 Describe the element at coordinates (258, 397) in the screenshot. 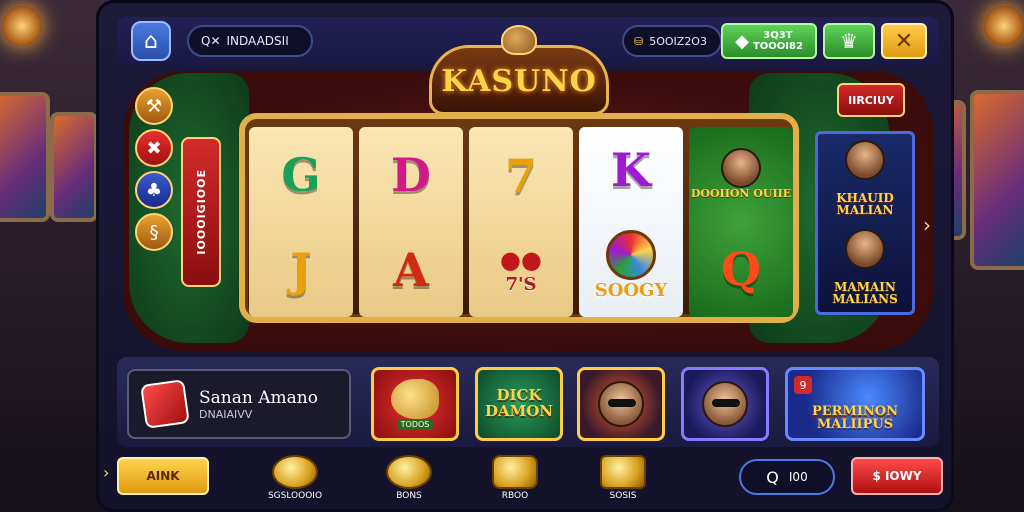

I see `promo-title: Sanan Amano` at that location.